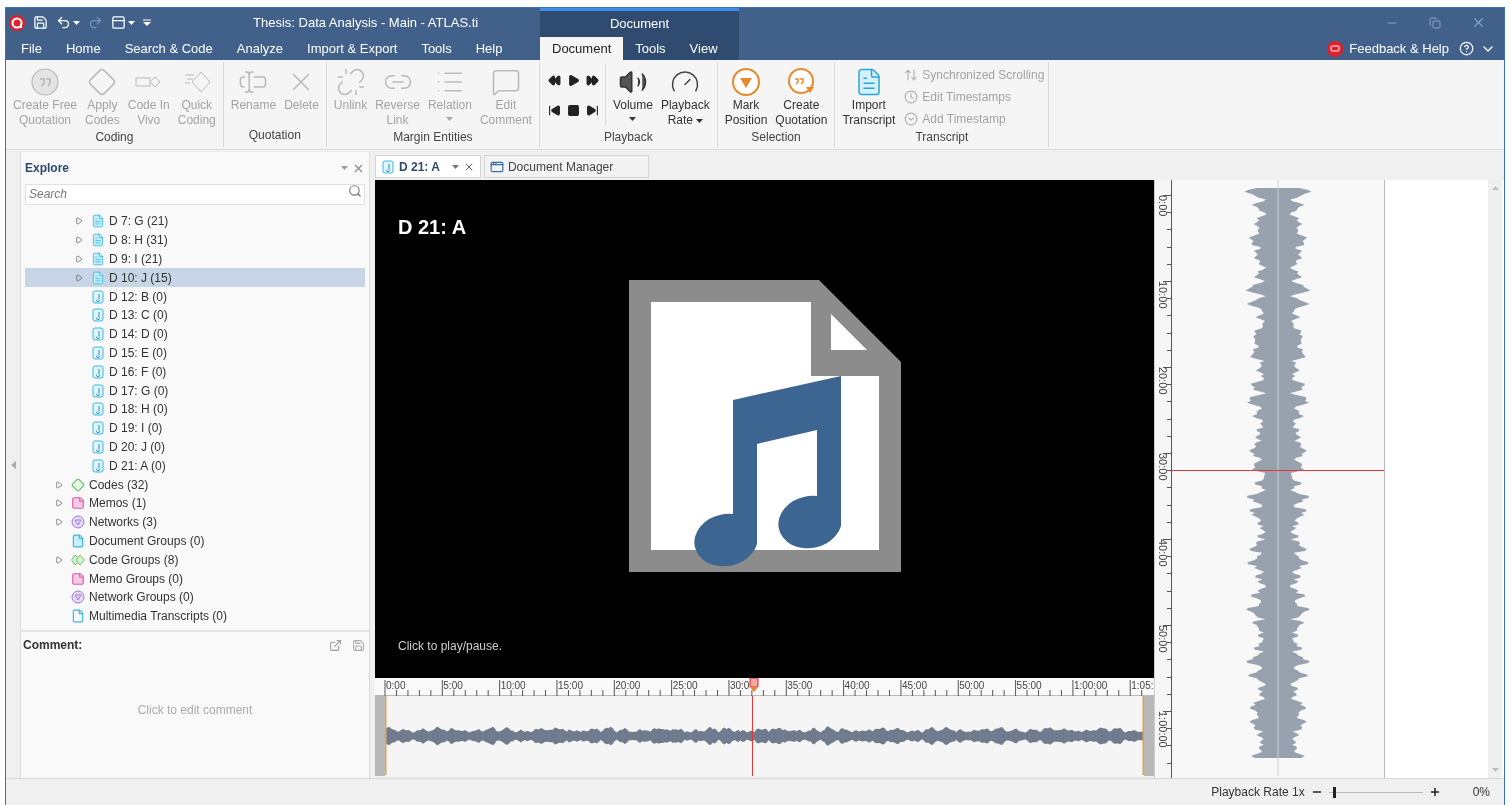 The width and height of the screenshot is (1510, 805). I want to click on time-label: 0:00, so click(1163, 206).